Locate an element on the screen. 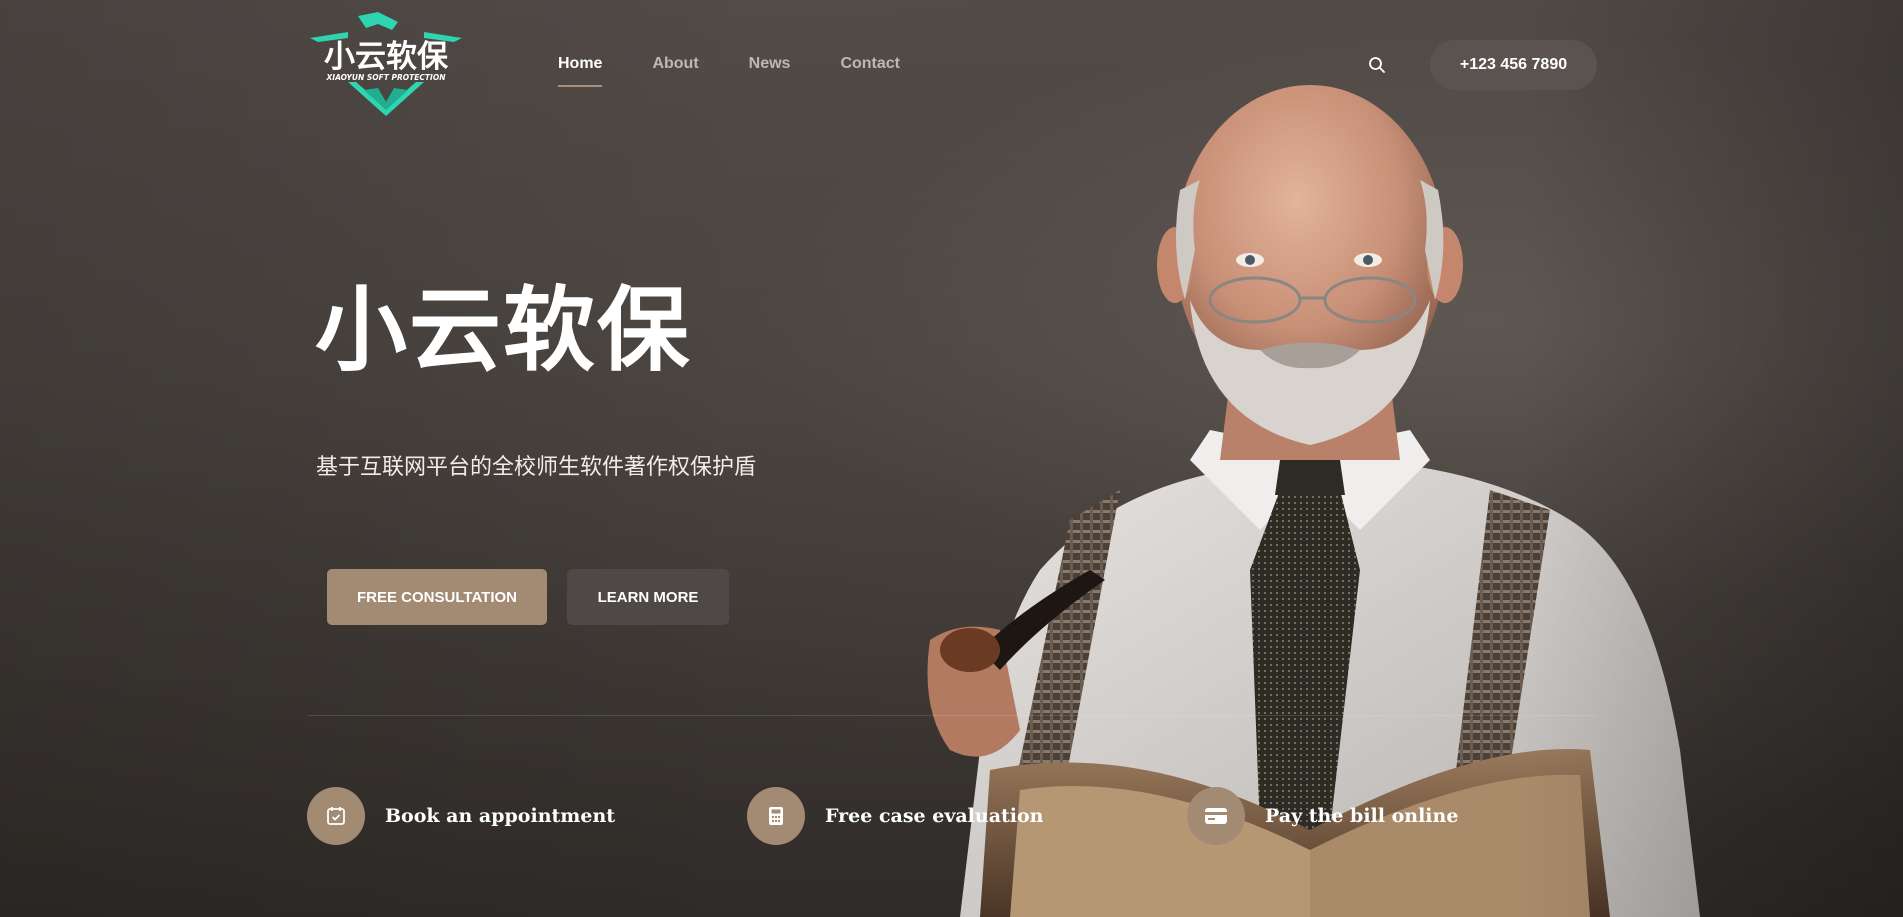 This screenshot has width=1903, height=917. nav-news: News is located at coordinates (770, 71).